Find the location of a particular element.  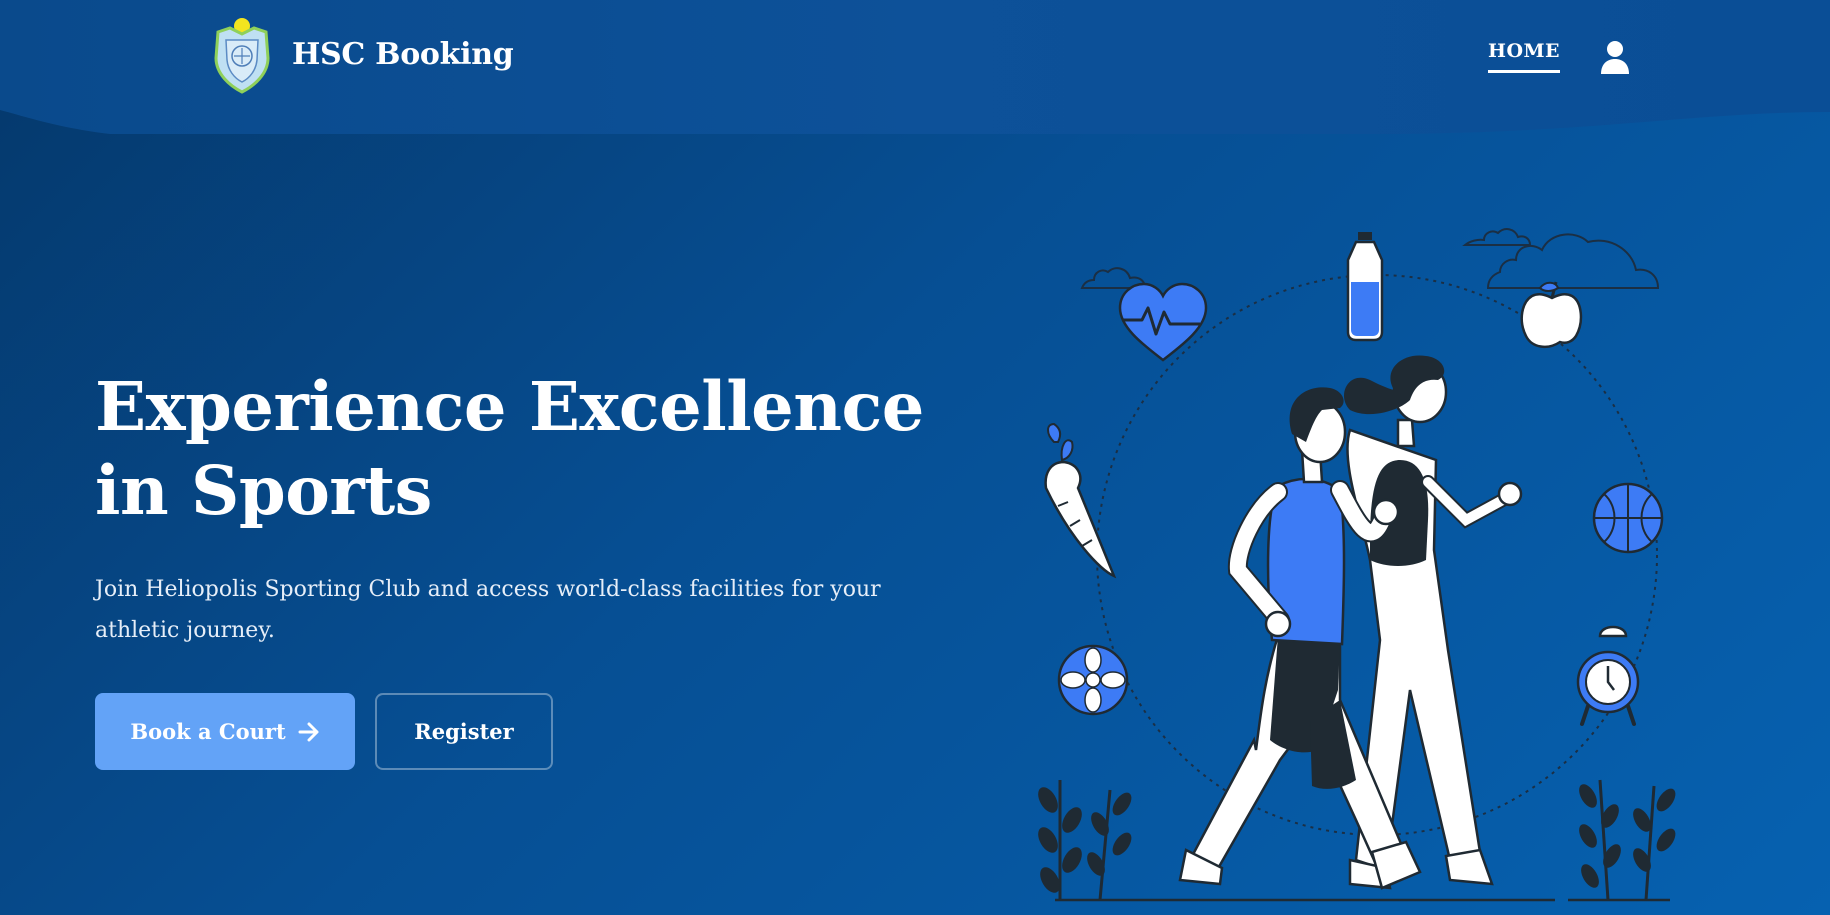

hero-title-line-2: in Sports is located at coordinates (263, 490).